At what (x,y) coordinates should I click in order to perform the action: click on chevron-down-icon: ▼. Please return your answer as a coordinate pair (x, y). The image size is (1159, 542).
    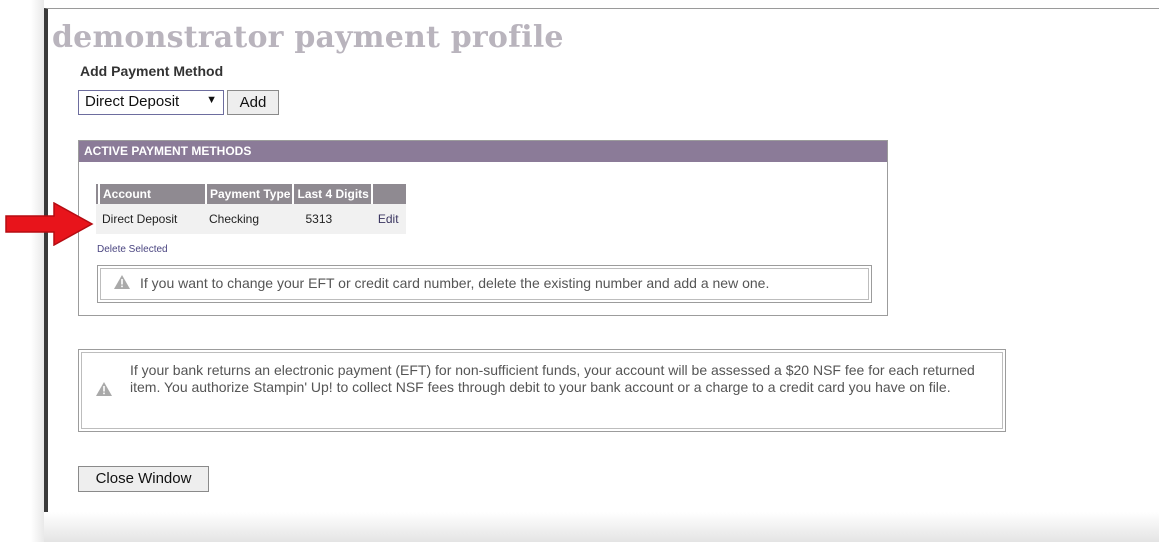
    Looking at the image, I should click on (211, 100).